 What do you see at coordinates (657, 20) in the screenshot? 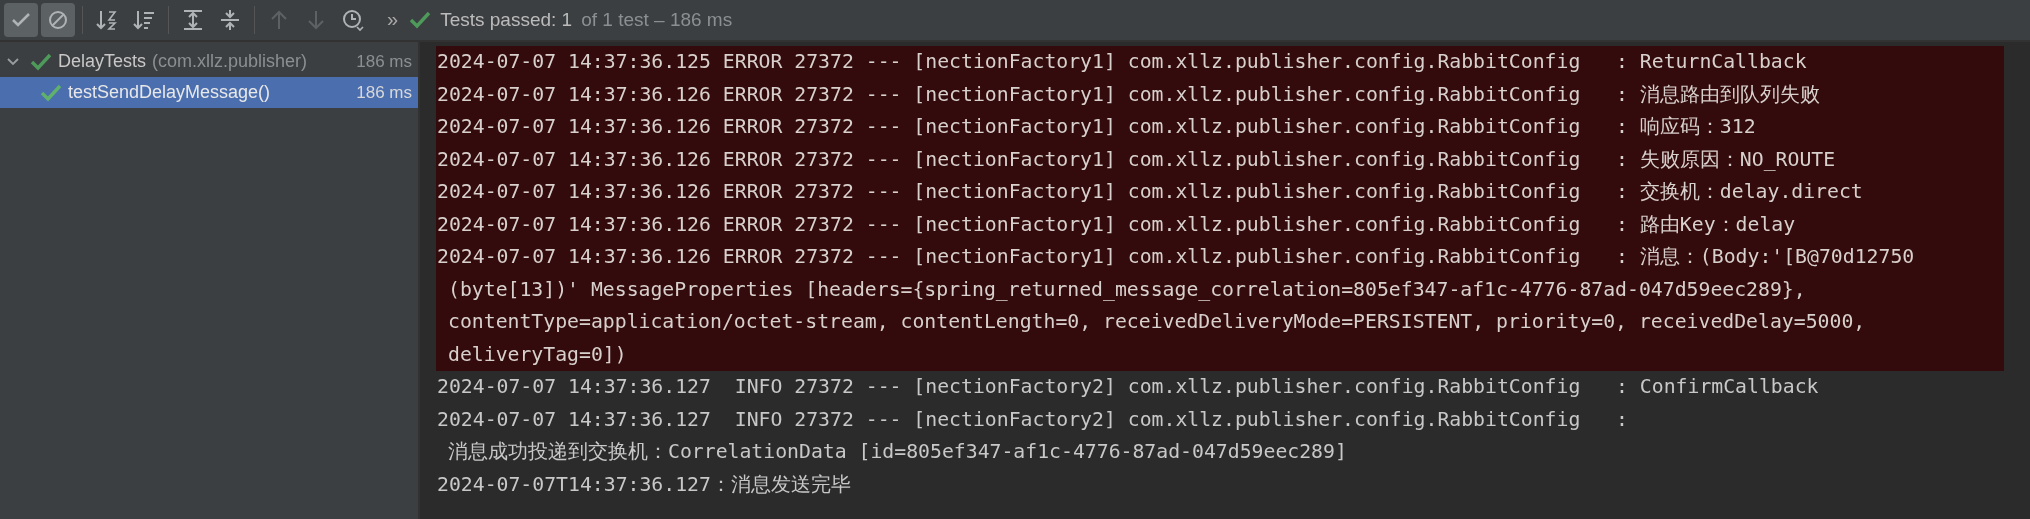
I see `status-detail: of 1 test – 186 ms` at bounding box center [657, 20].